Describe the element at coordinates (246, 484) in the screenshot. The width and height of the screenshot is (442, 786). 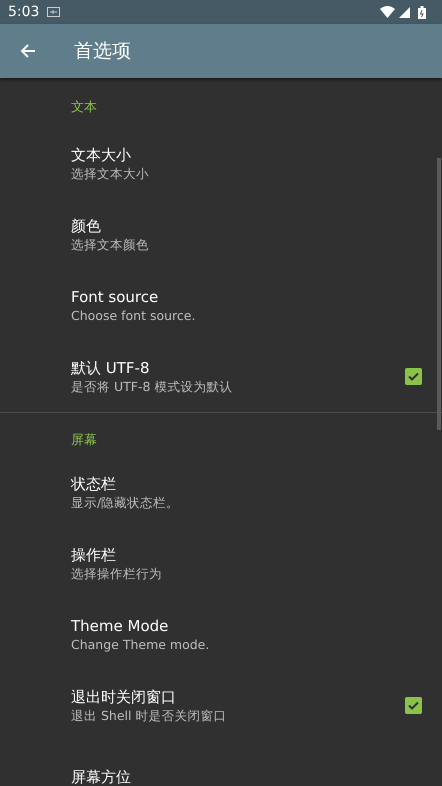
I see `preference-title: 状态栏` at that location.